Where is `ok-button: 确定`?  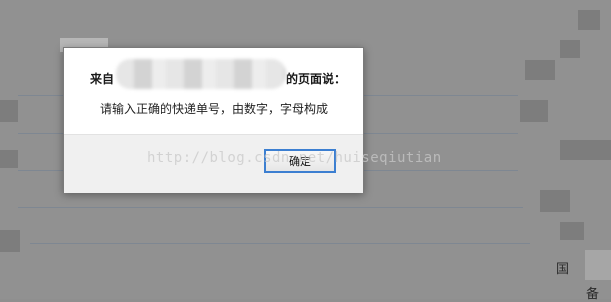 ok-button: 确定 is located at coordinates (300, 161).